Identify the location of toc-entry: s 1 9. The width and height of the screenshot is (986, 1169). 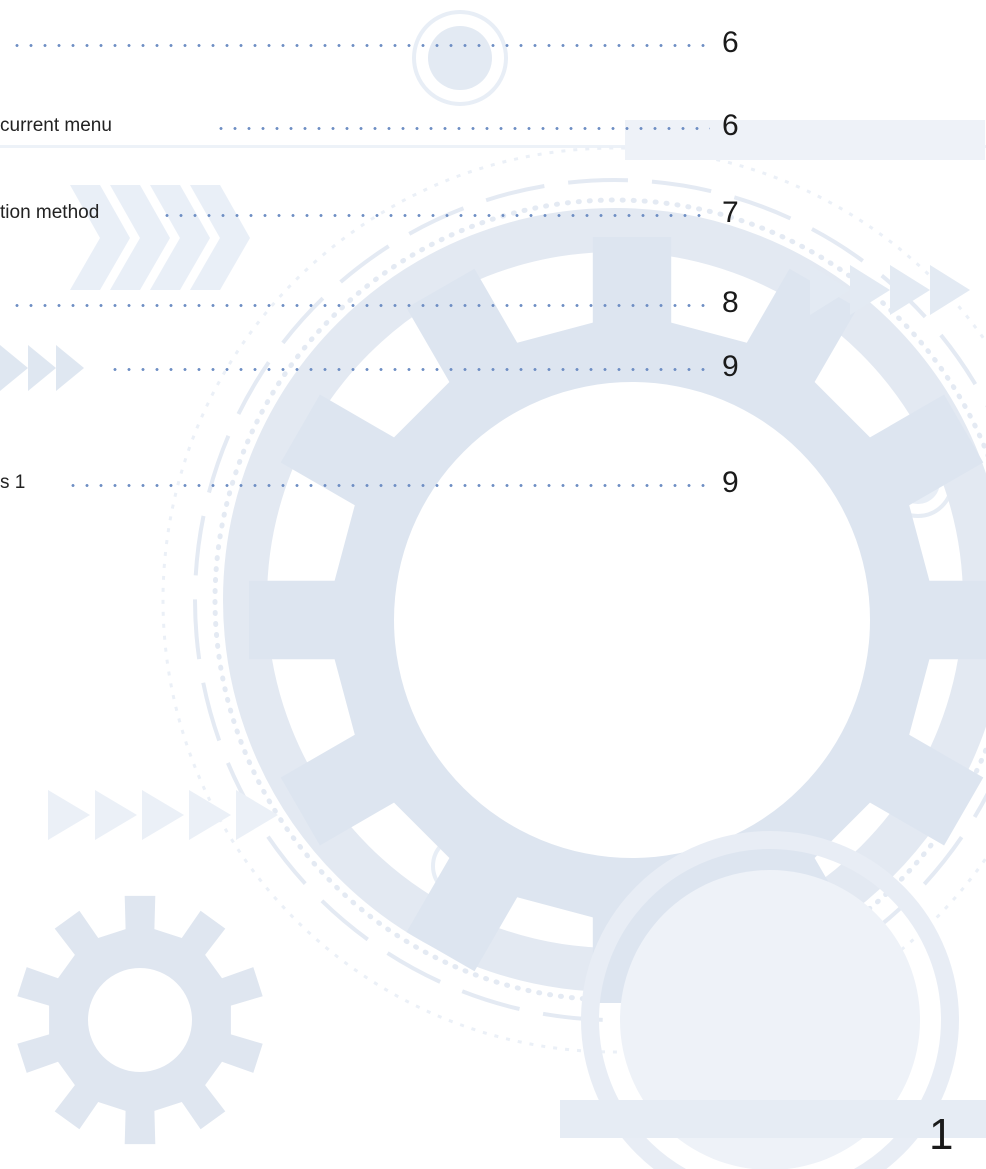
(380, 480).